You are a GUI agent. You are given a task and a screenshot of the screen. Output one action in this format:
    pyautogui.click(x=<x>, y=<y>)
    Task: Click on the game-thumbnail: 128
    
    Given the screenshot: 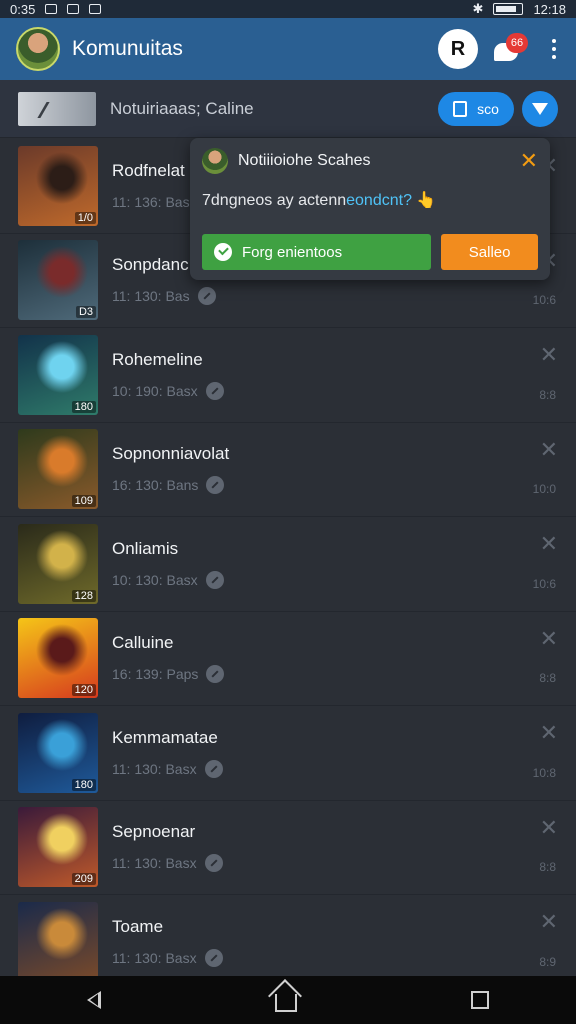 What is the action you would take?
    pyautogui.click(x=58, y=563)
    